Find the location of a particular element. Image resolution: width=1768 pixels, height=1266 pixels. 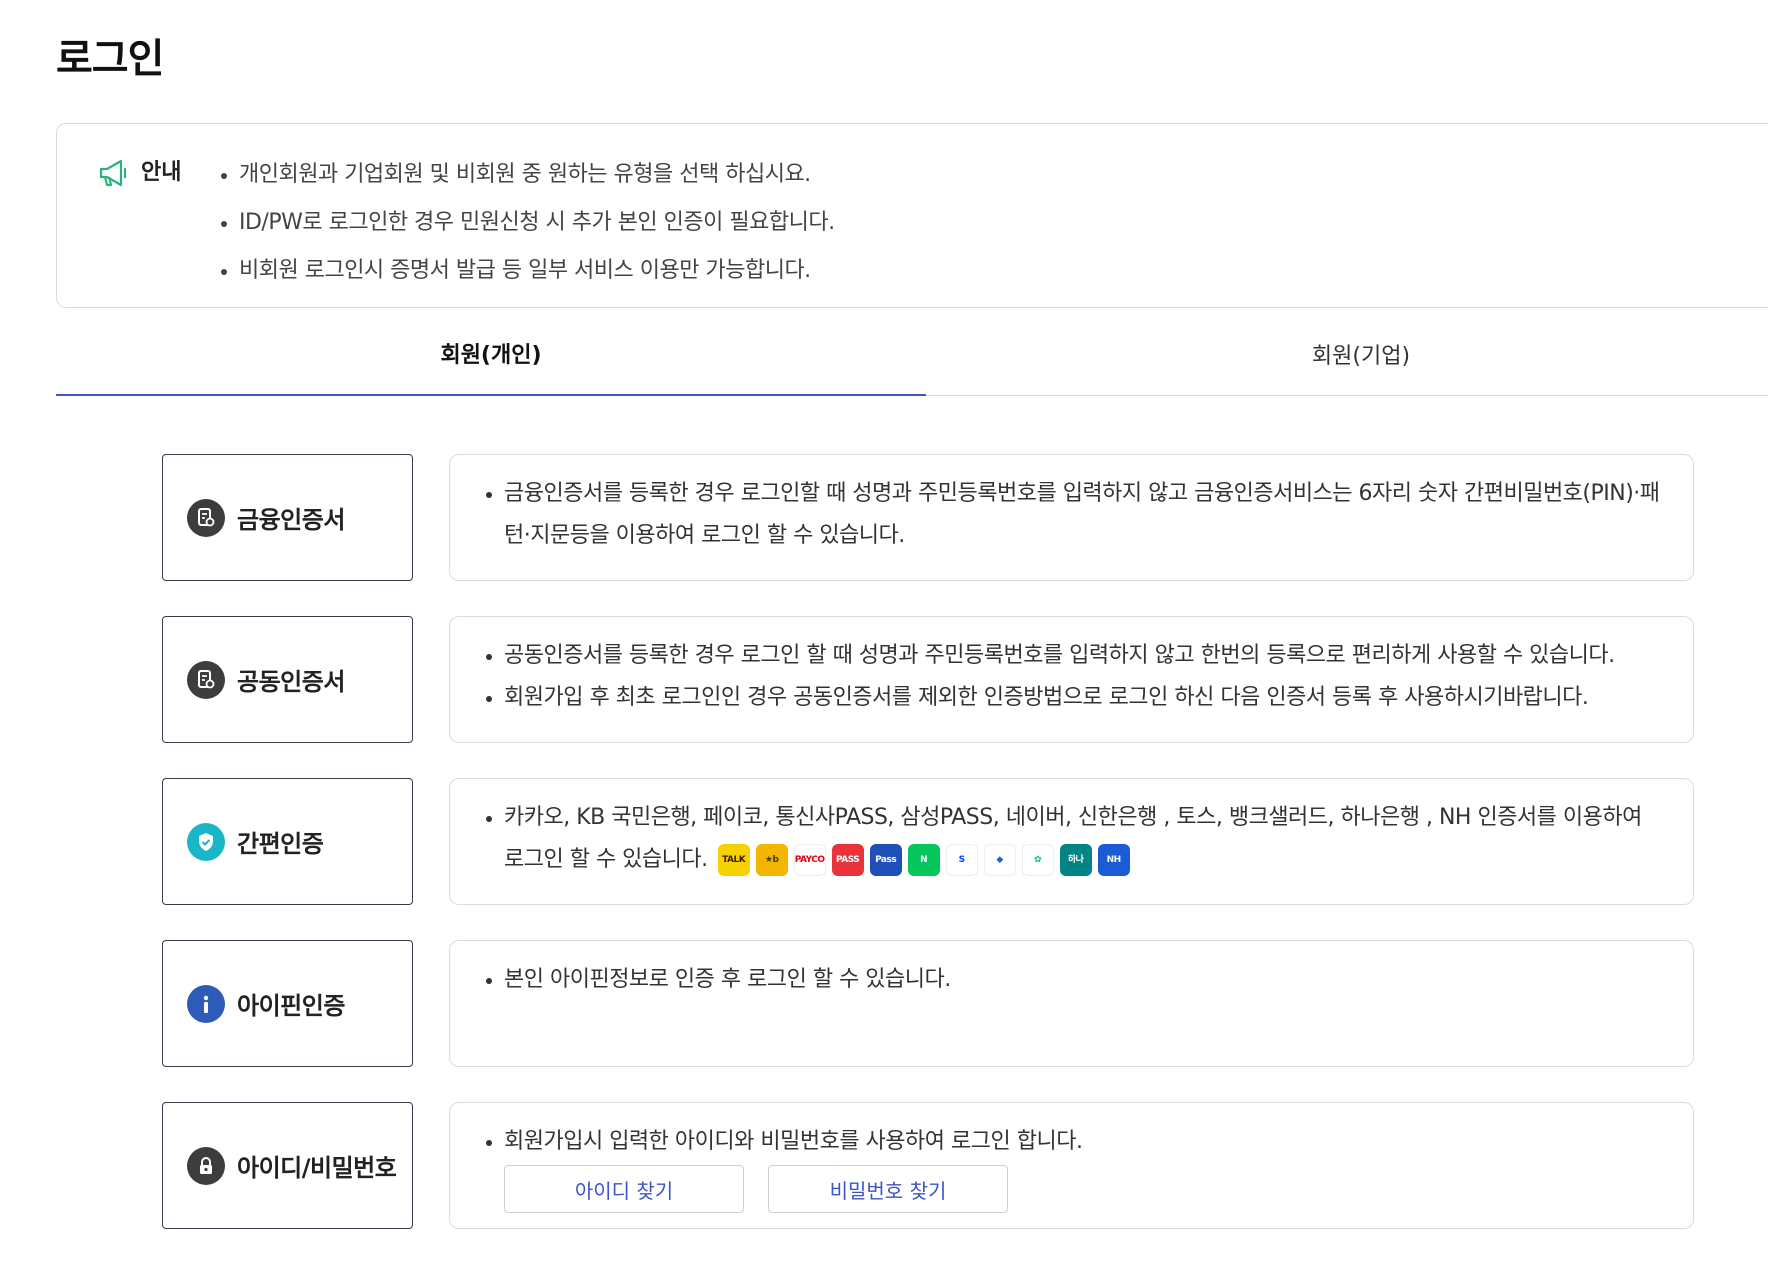

ipin-auth-button: 아이핀인증 is located at coordinates (287, 1003).